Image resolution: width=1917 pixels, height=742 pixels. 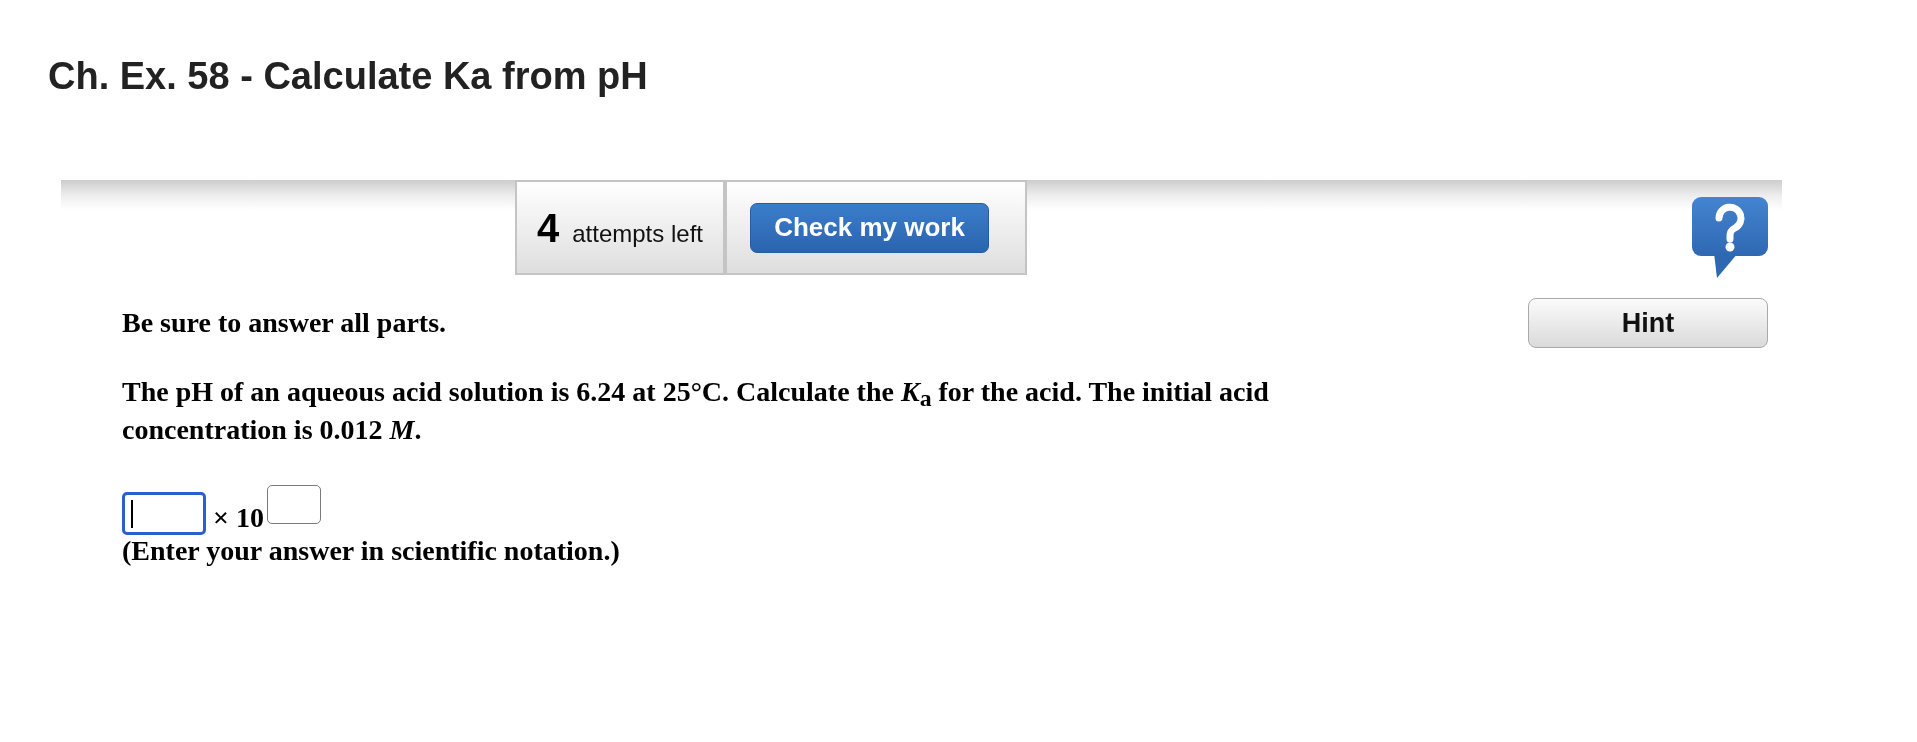 What do you see at coordinates (348, 76) in the screenshot?
I see `page-title: Ch. Ex. 58 - Calculate Ka from pH` at bounding box center [348, 76].